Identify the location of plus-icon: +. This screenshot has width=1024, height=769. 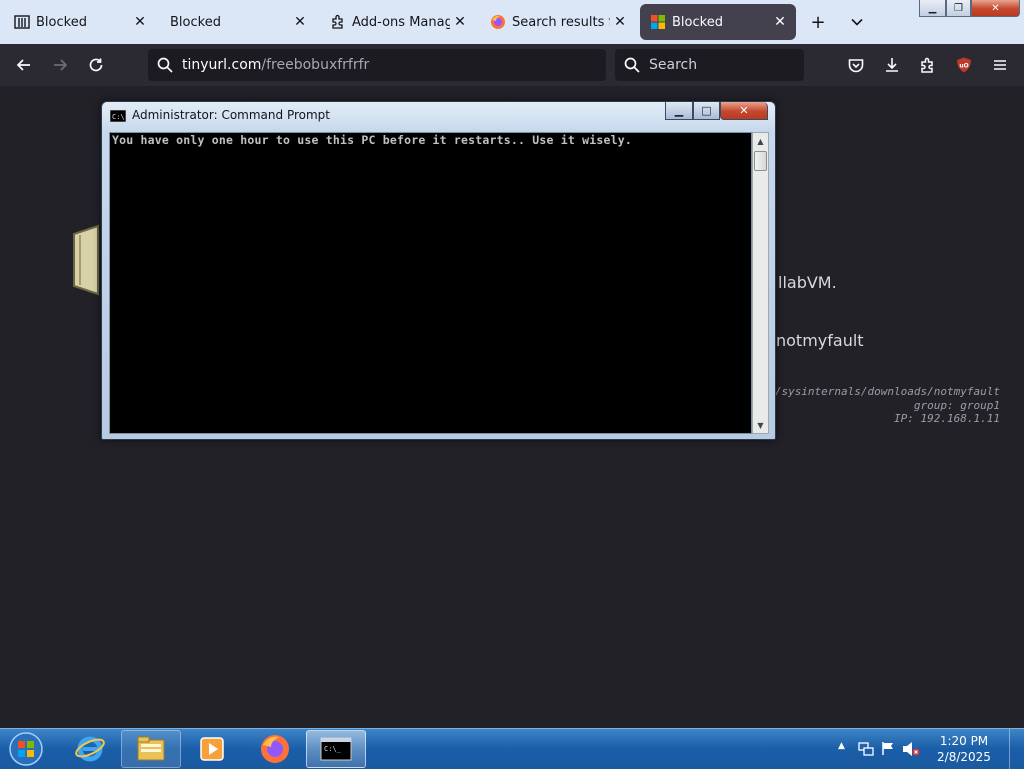
(818, 22).